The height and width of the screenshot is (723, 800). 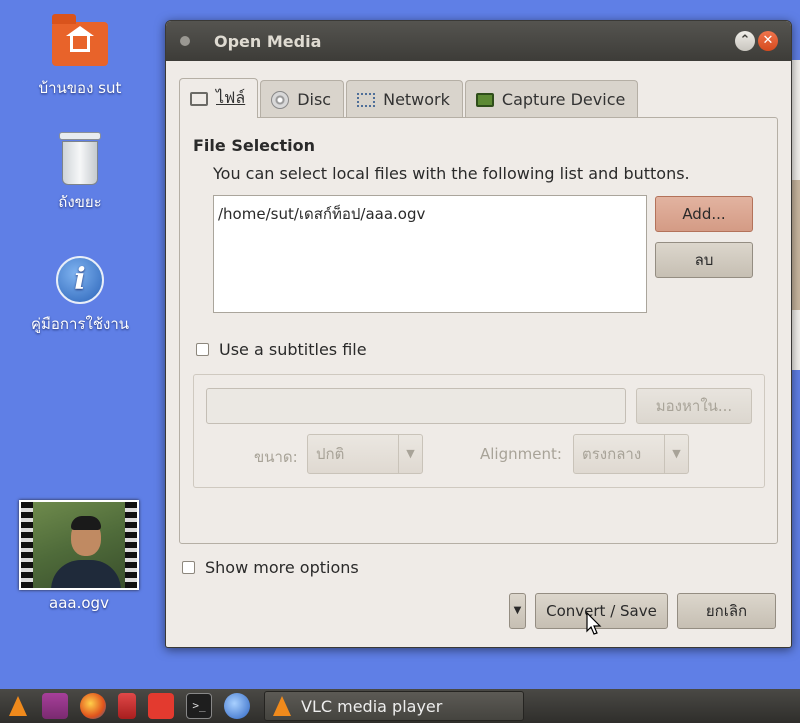 I want to click on tab-capture-device: Capture Device, so click(x=551, y=99).